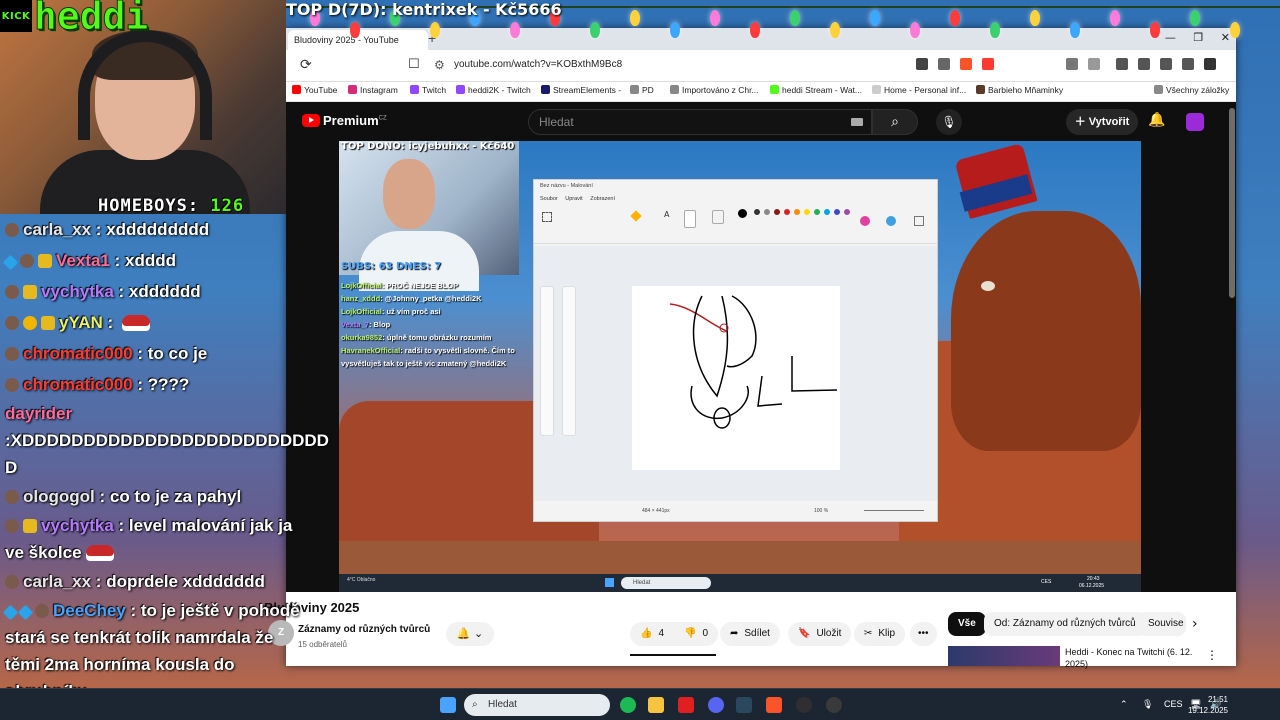  I want to click on clip-button: ✂ Klip, so click(880, 634).